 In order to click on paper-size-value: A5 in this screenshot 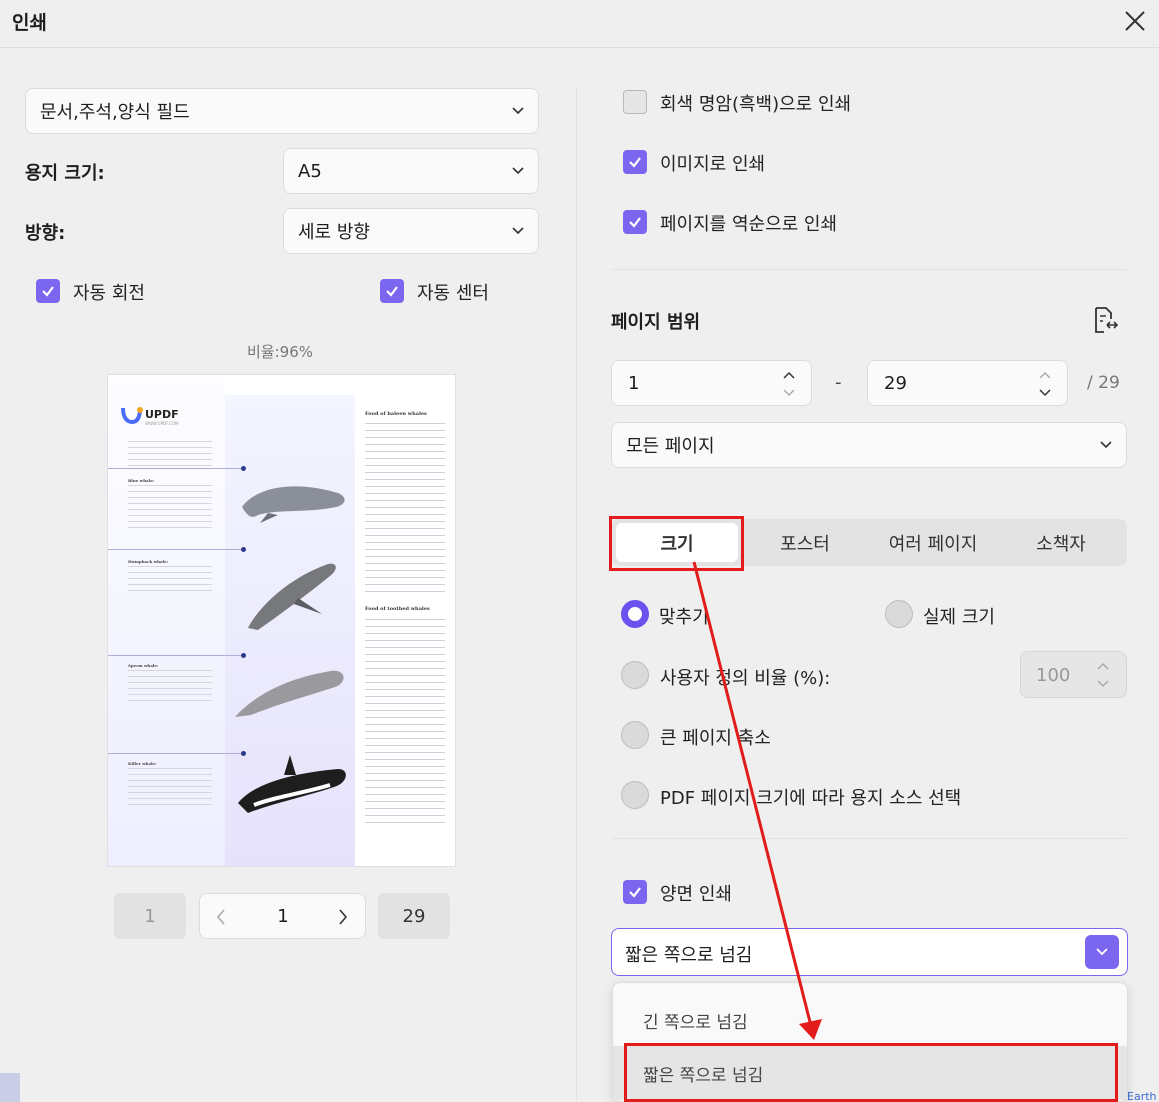, I will do `click(310, 171)`.